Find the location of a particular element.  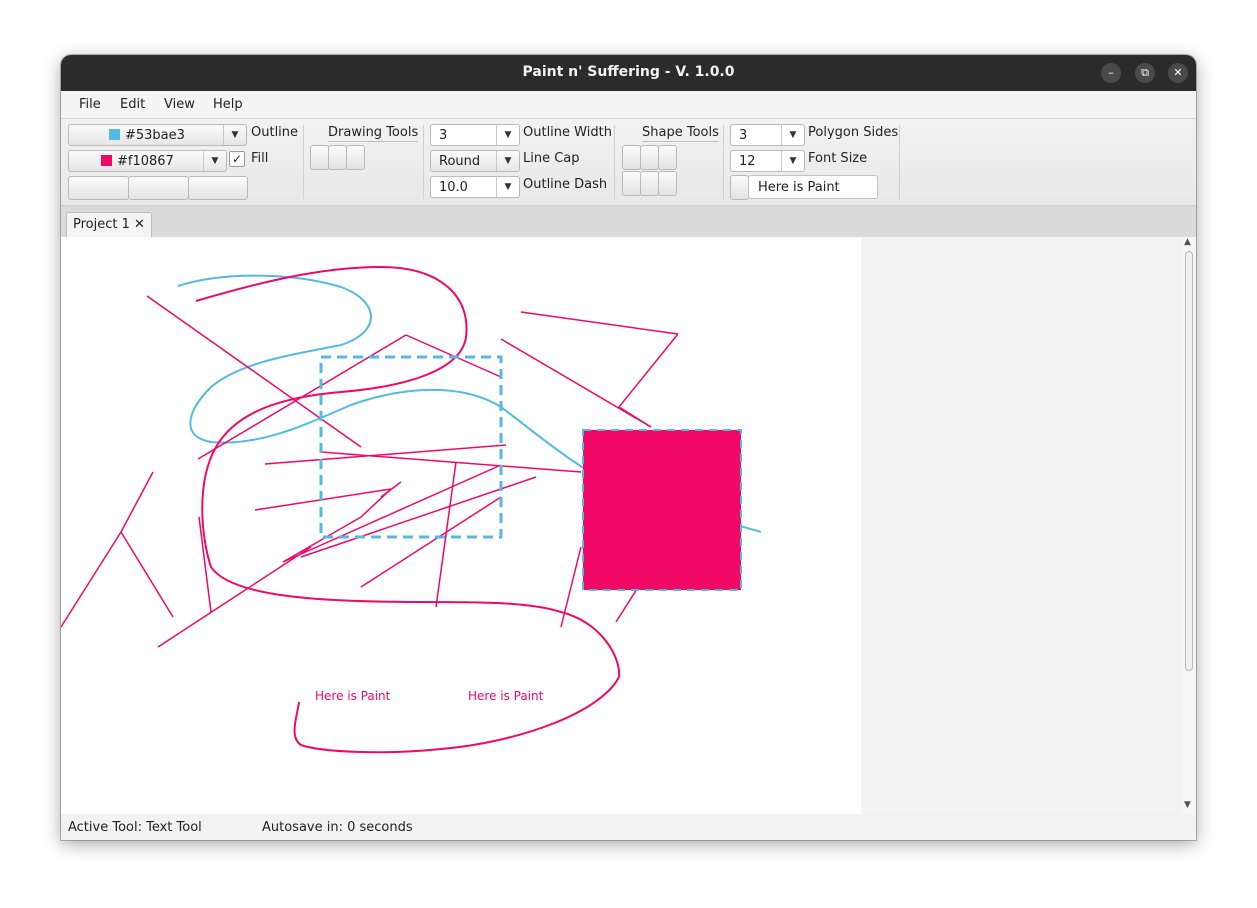

text-input-field: Here is Paint is located at coordinates (813, 187).